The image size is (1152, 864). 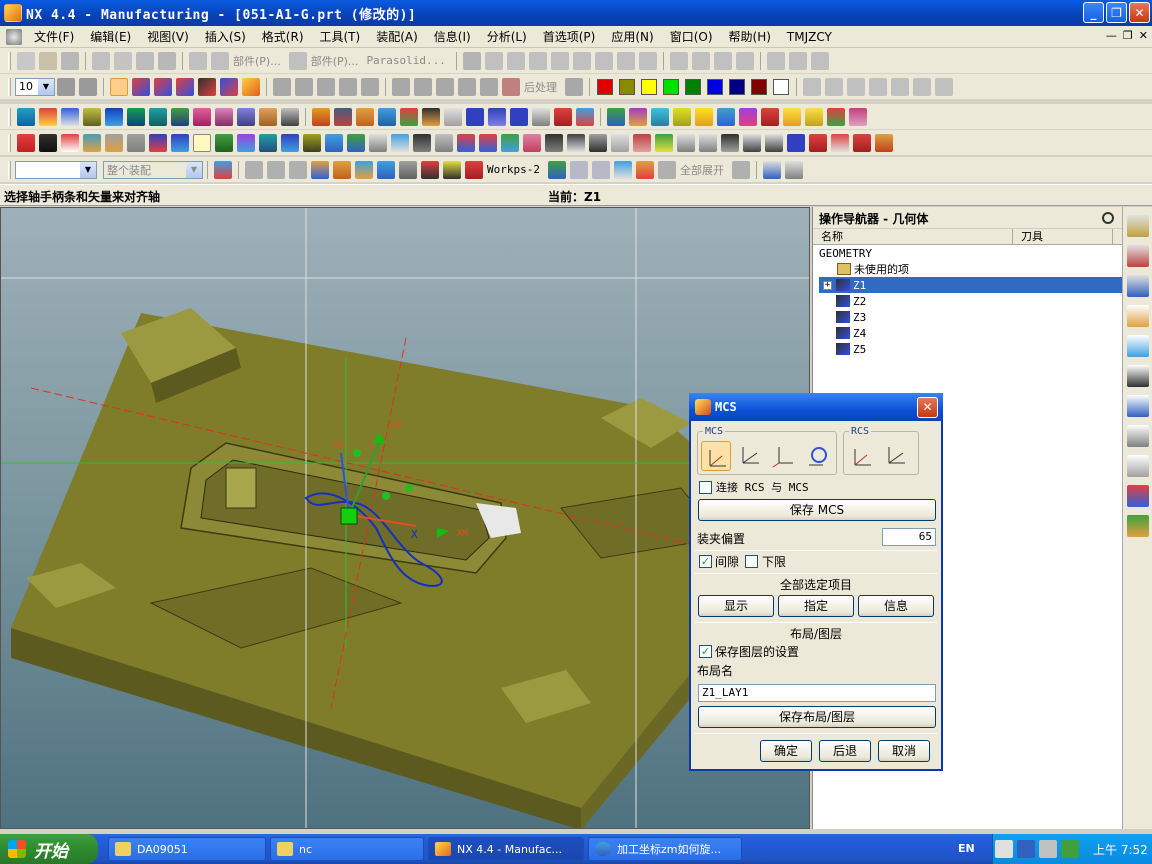 What do you see at coordinates (168, 36) in the screenshot?
I see `menu-view: 视图(V)` at bounding box center [168, 36].